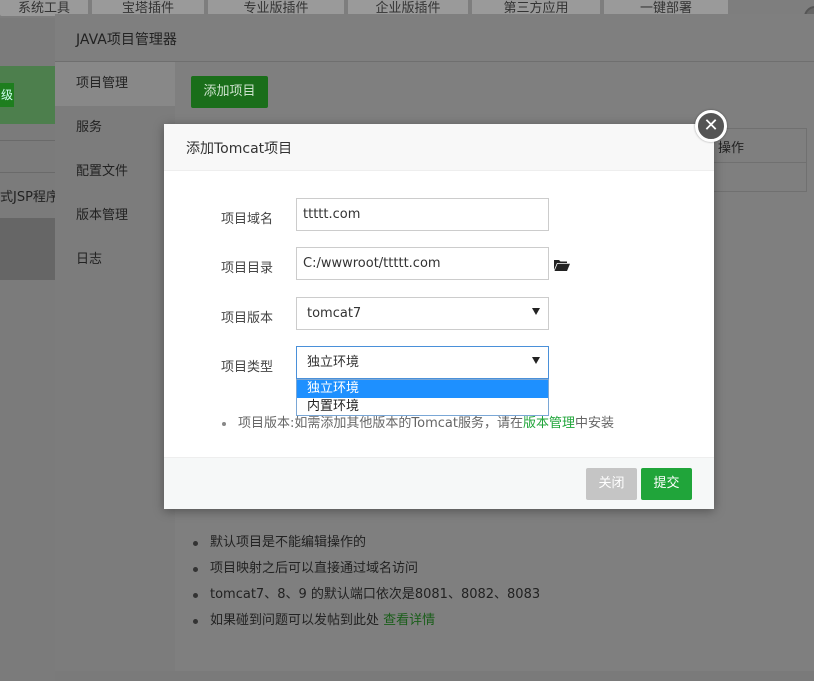 Image resolution: width=814 pixels, height=681 pixels. Describe the element at coordinates (115, 260) in the screenshot. I see `sidebar-item-log: 日志` at that location.